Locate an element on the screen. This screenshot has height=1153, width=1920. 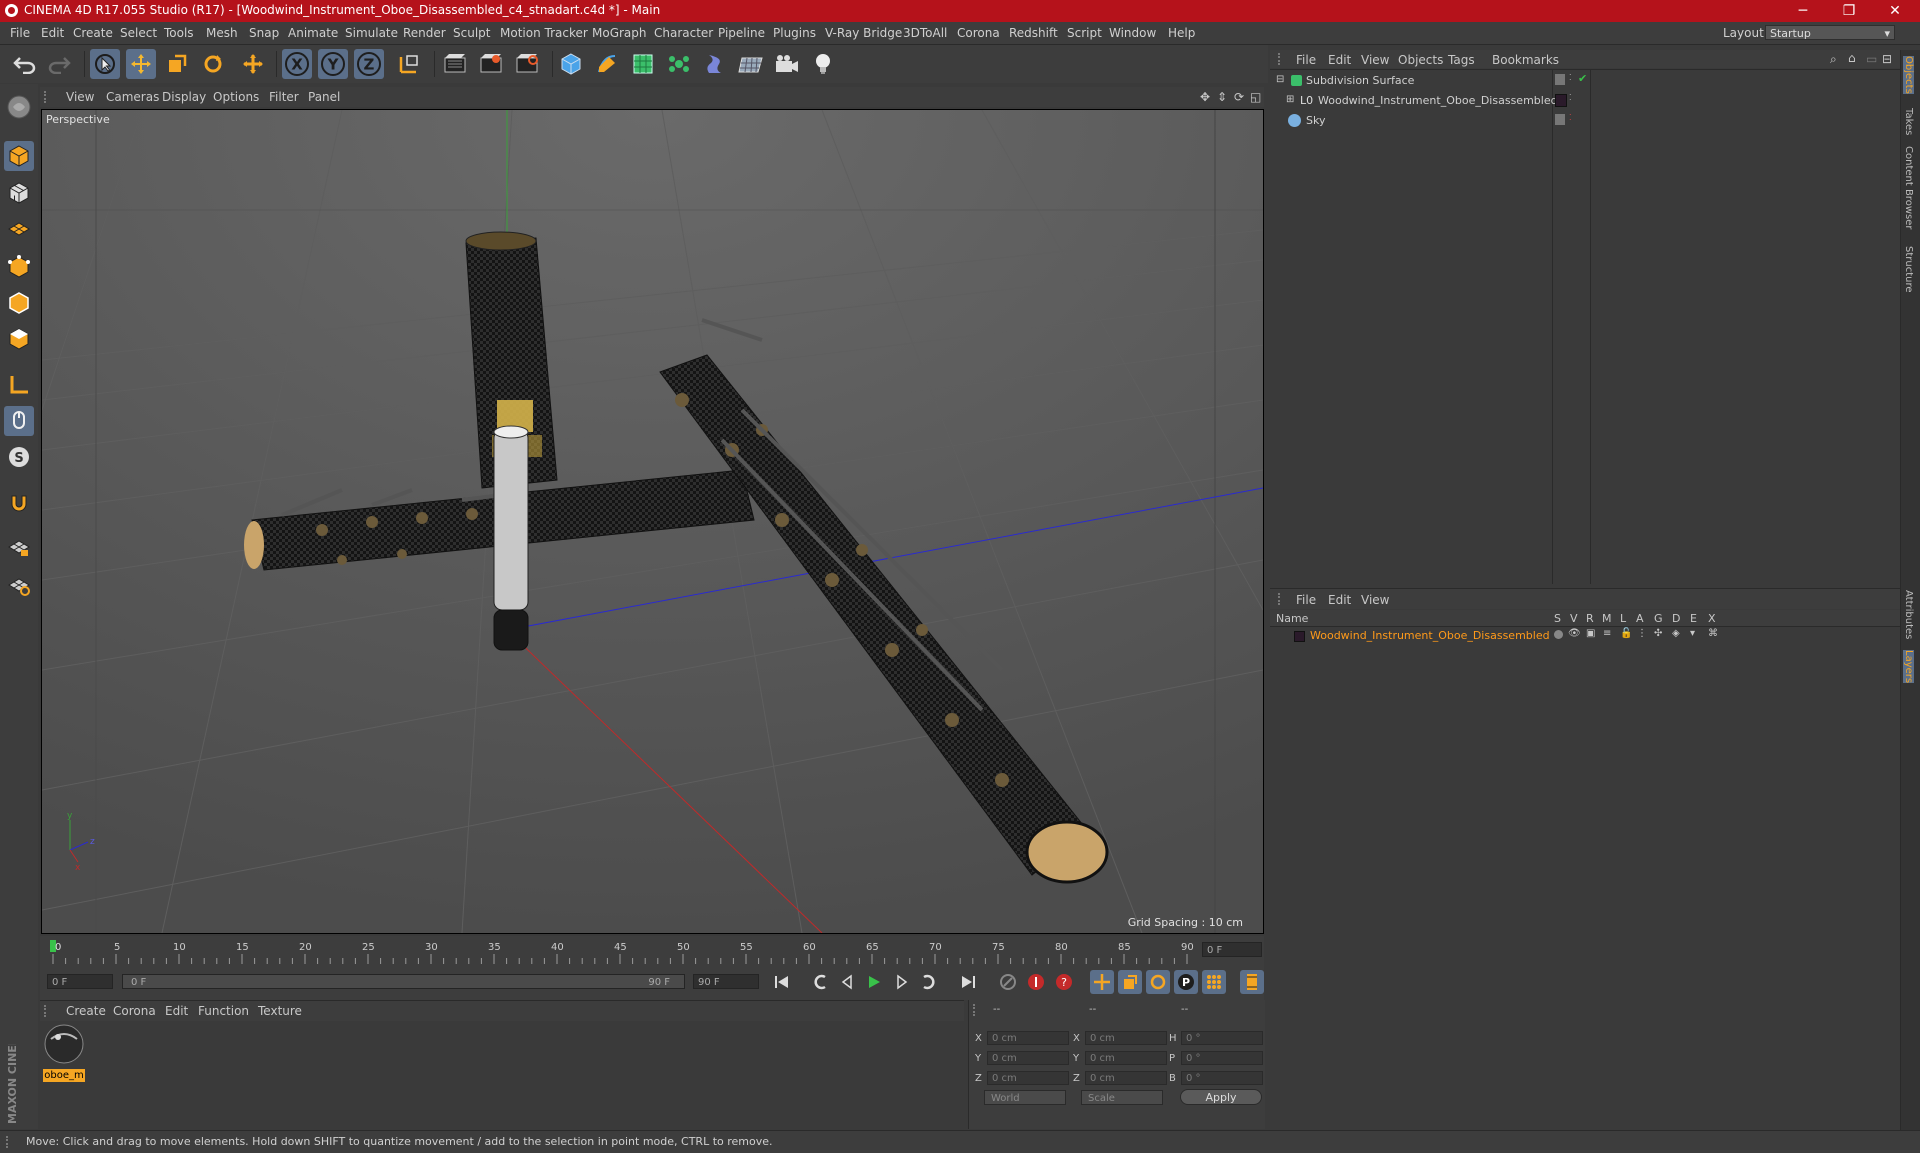
key-pla-icon is located at coordinates (1214, 982).